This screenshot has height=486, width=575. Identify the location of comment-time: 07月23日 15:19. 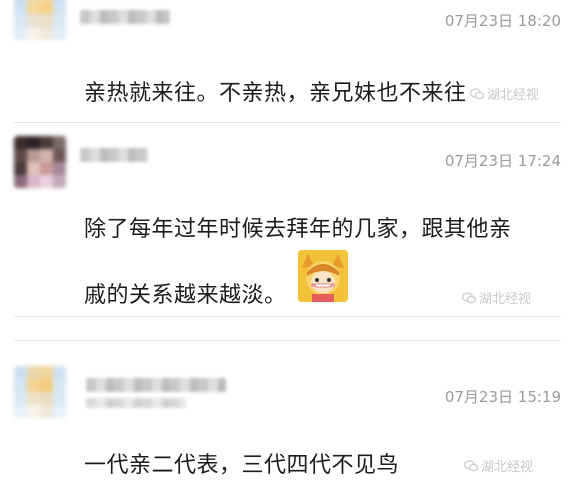
(502, 397).